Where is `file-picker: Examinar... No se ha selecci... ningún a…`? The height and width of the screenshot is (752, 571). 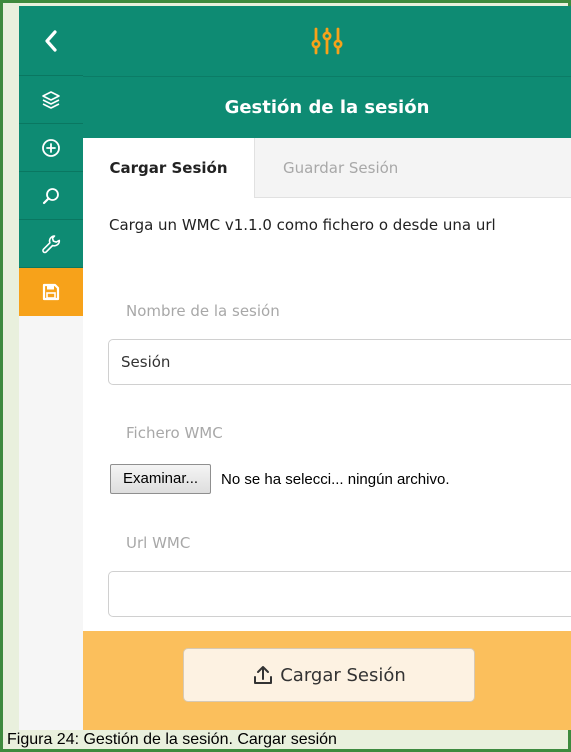 file-picker: Examinar... No se ha selecci... ningún a… is located at coordinates (334, 479).